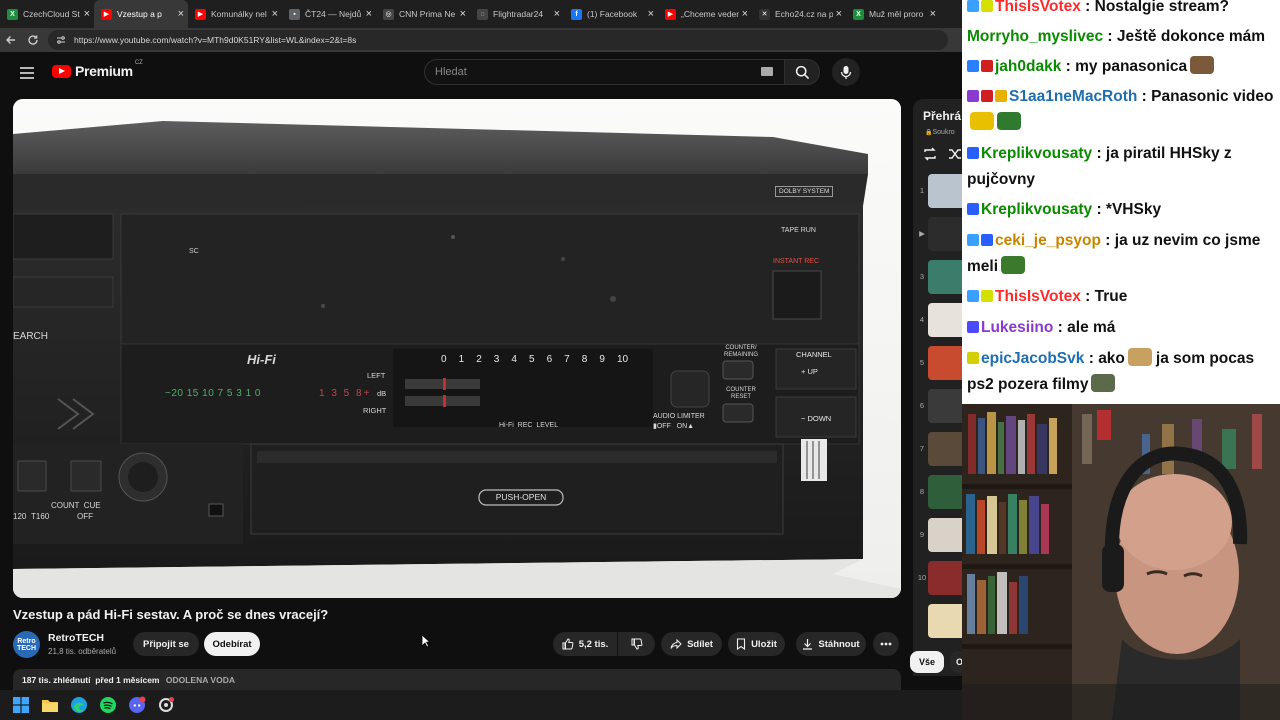 Image resolution: width=1280 pixels, height=720 pixels. I want to click on browser-tab: X CzechCloud St ×, so click(47, 14).